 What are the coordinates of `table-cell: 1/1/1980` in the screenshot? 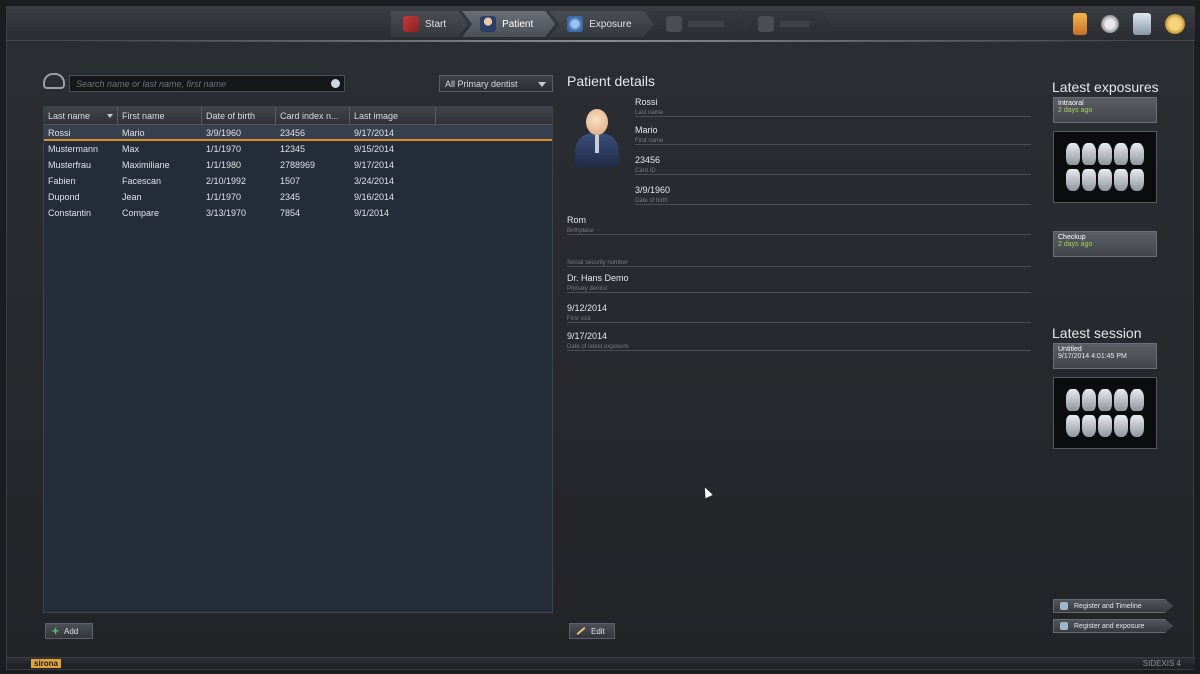 It's located at (224, 165).